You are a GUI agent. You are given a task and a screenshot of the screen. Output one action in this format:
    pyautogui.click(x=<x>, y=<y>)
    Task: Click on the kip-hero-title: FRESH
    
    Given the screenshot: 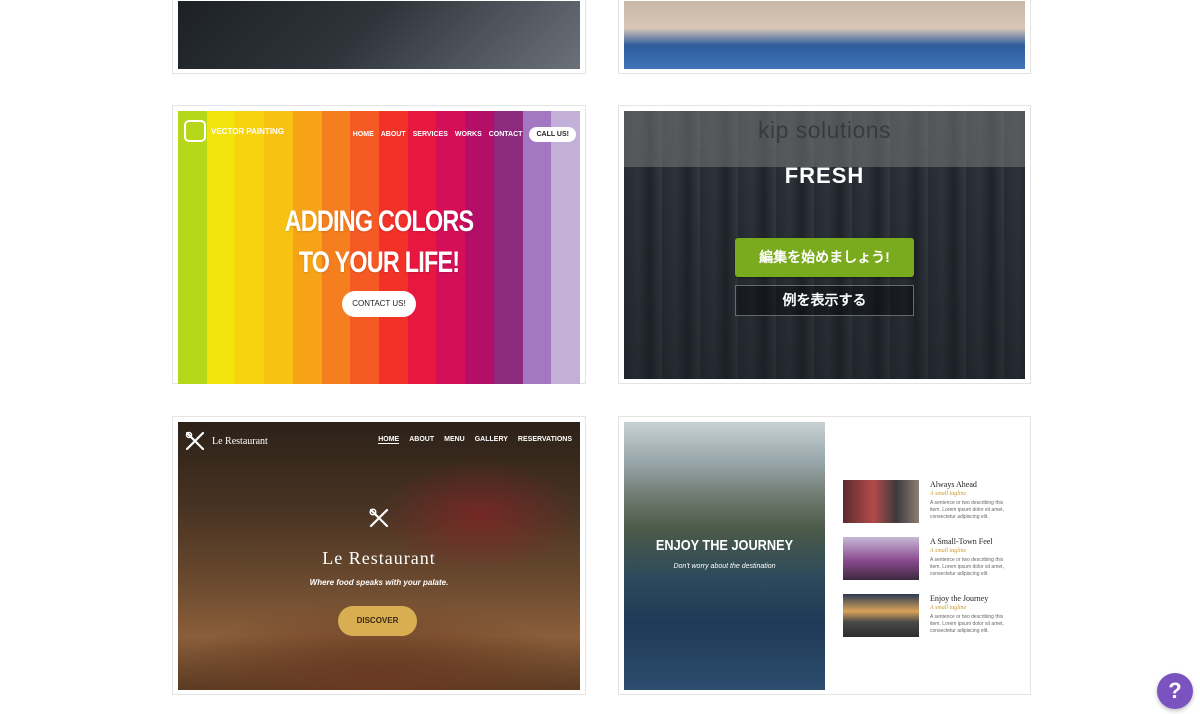 What is the action you would take?
    pyautogui.click(x=824, y=175)
    